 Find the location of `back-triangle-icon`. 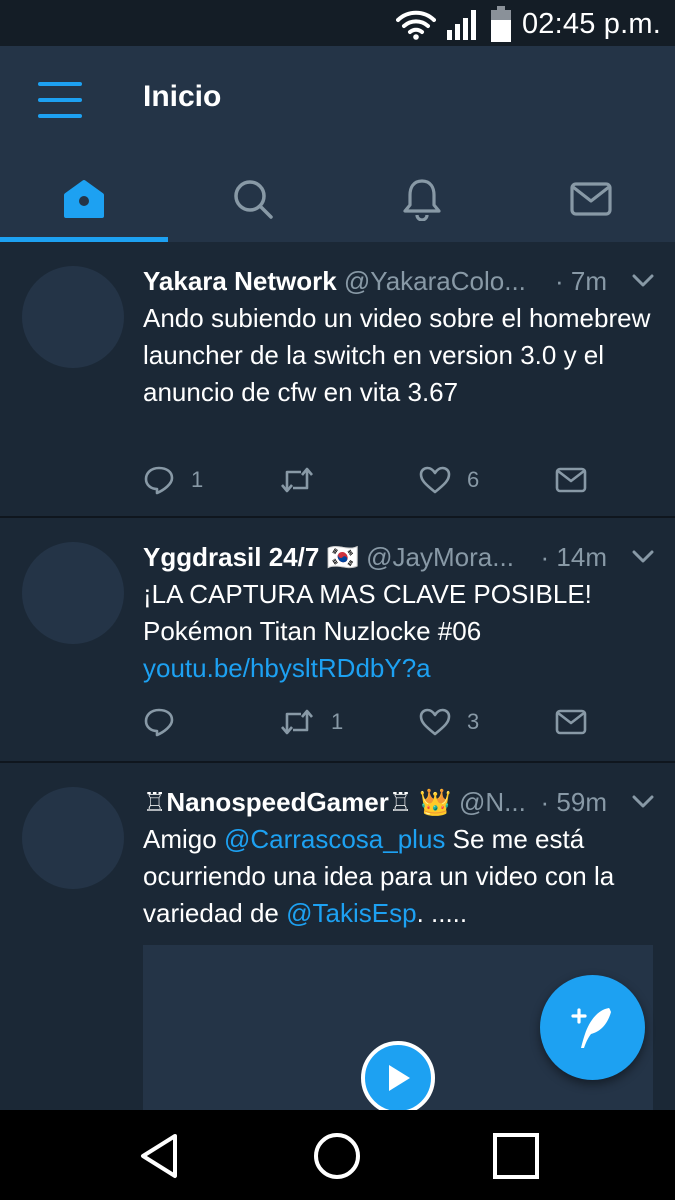

back-triangle-icon is located at coordinates (159, 1156).